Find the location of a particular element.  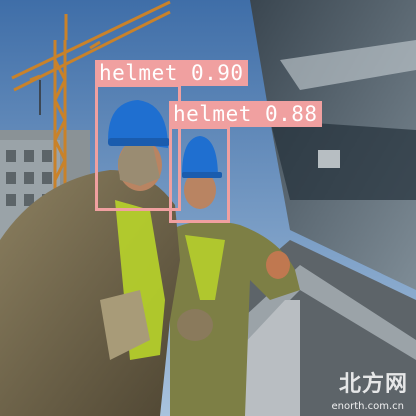

worker-right-hand is located at coordinates (278, 265).